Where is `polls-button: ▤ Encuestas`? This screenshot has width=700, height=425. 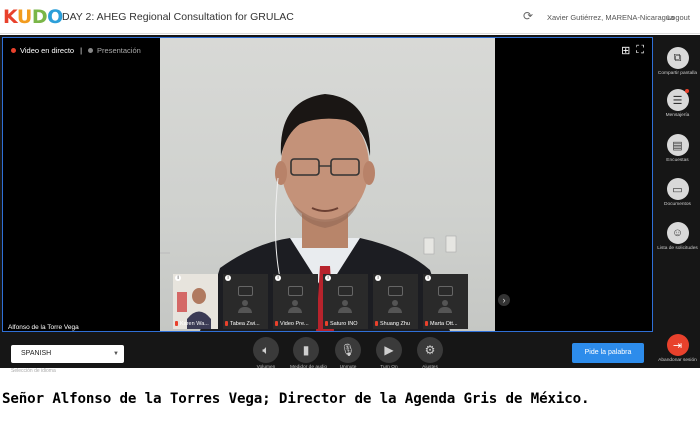 polls-button: ▤ Encuestas is located at coordinates (677, 148).